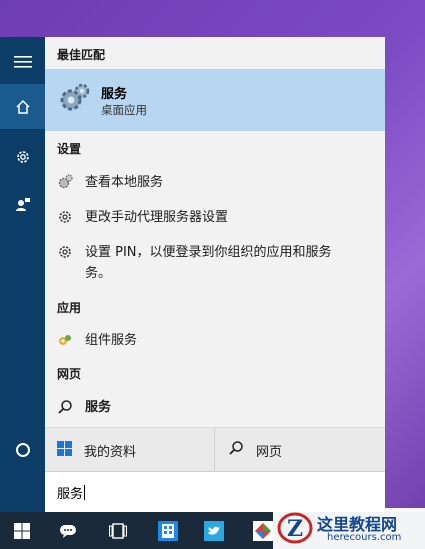  What do you see at coordinates (214, 530) in the screenshot?
I see `twitter-bird-icon` at bounding box center [214, 530].